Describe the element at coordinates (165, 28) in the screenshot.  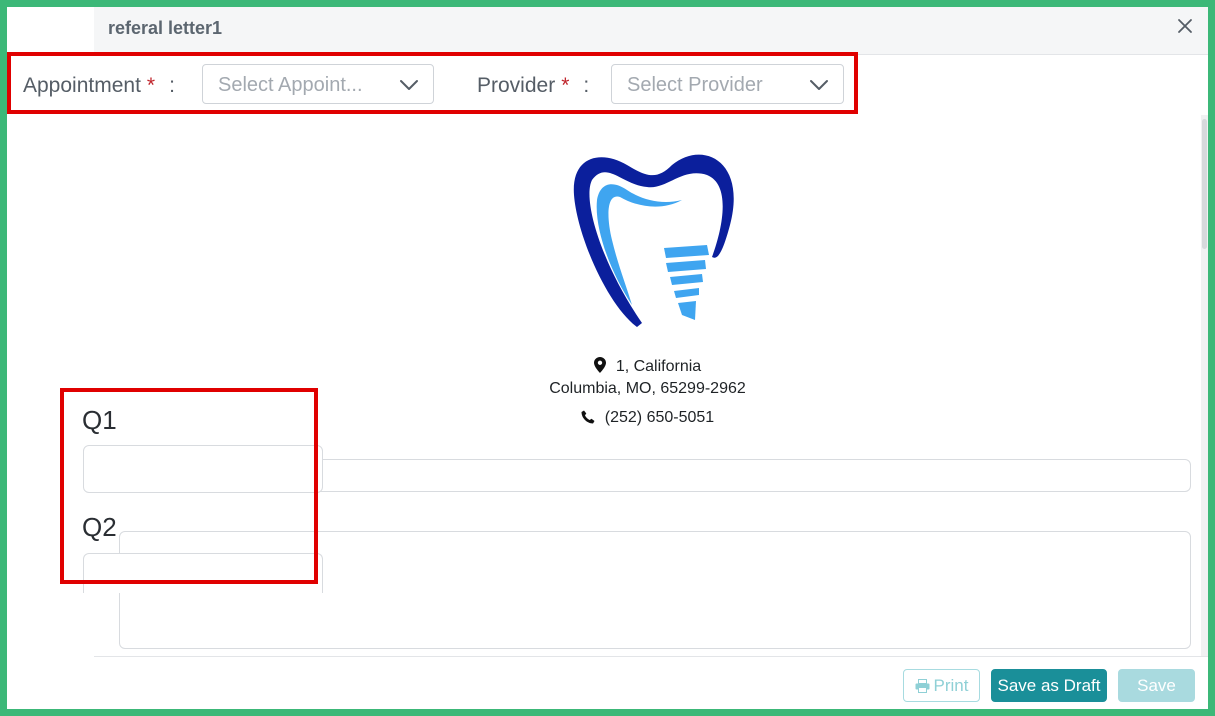
I see `modal-title: referal letter1` at that location.